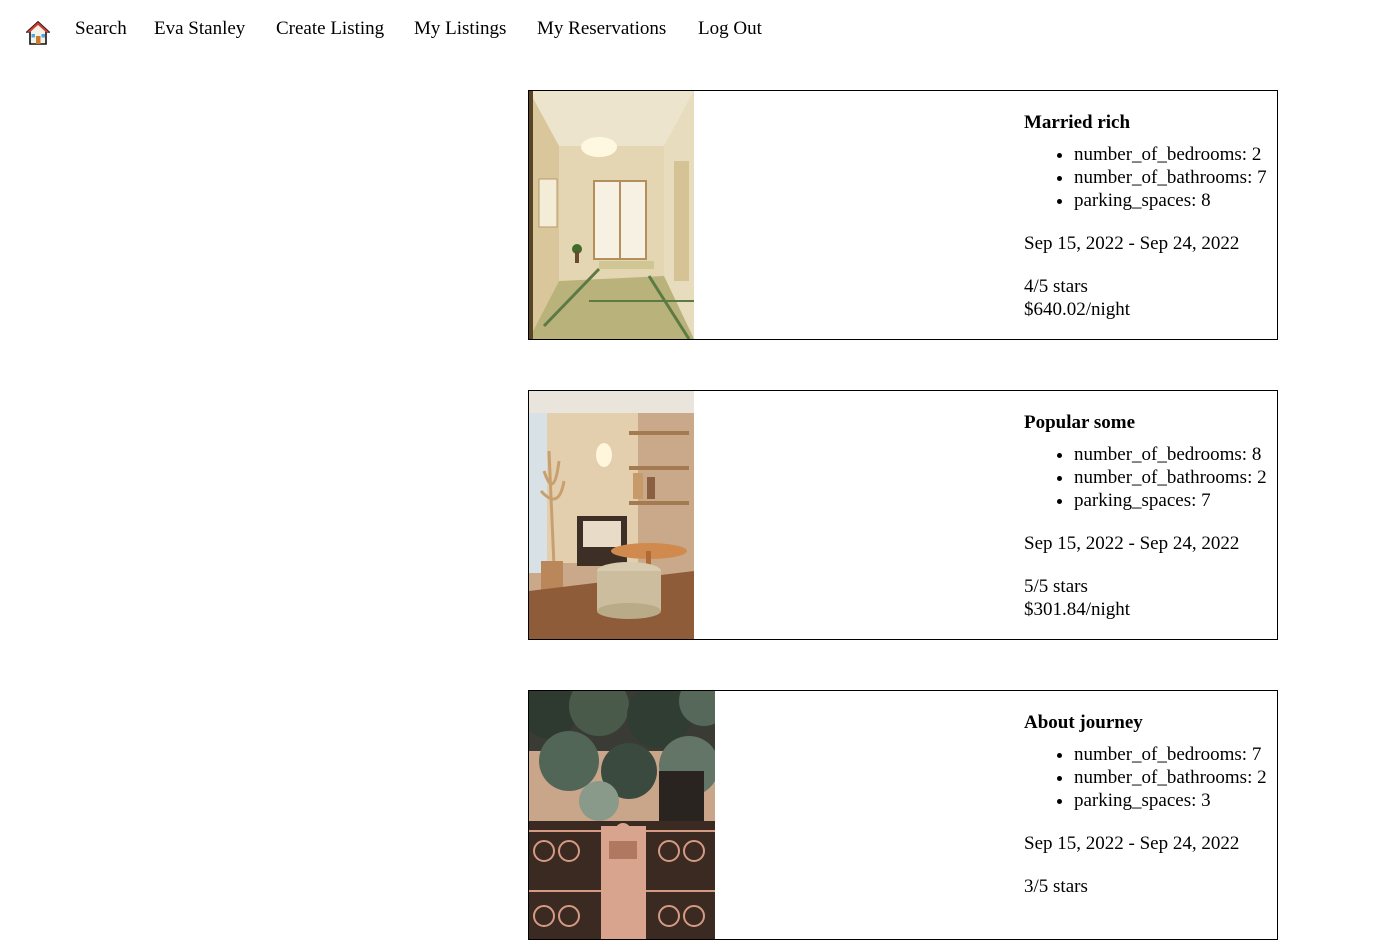 Image resolution: width=1379 pixels, height=940 pixels. I want to click on house-icon, so click(38, 33).